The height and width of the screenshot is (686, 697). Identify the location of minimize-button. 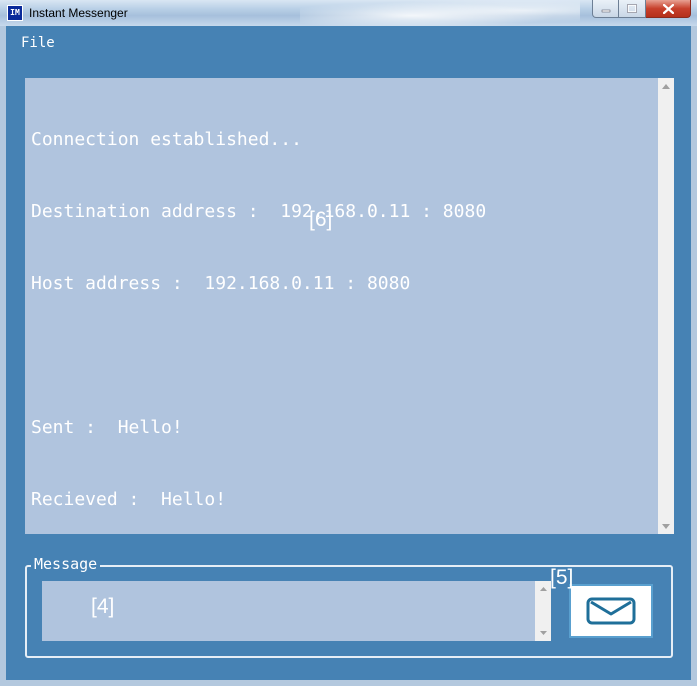
(605, 9).